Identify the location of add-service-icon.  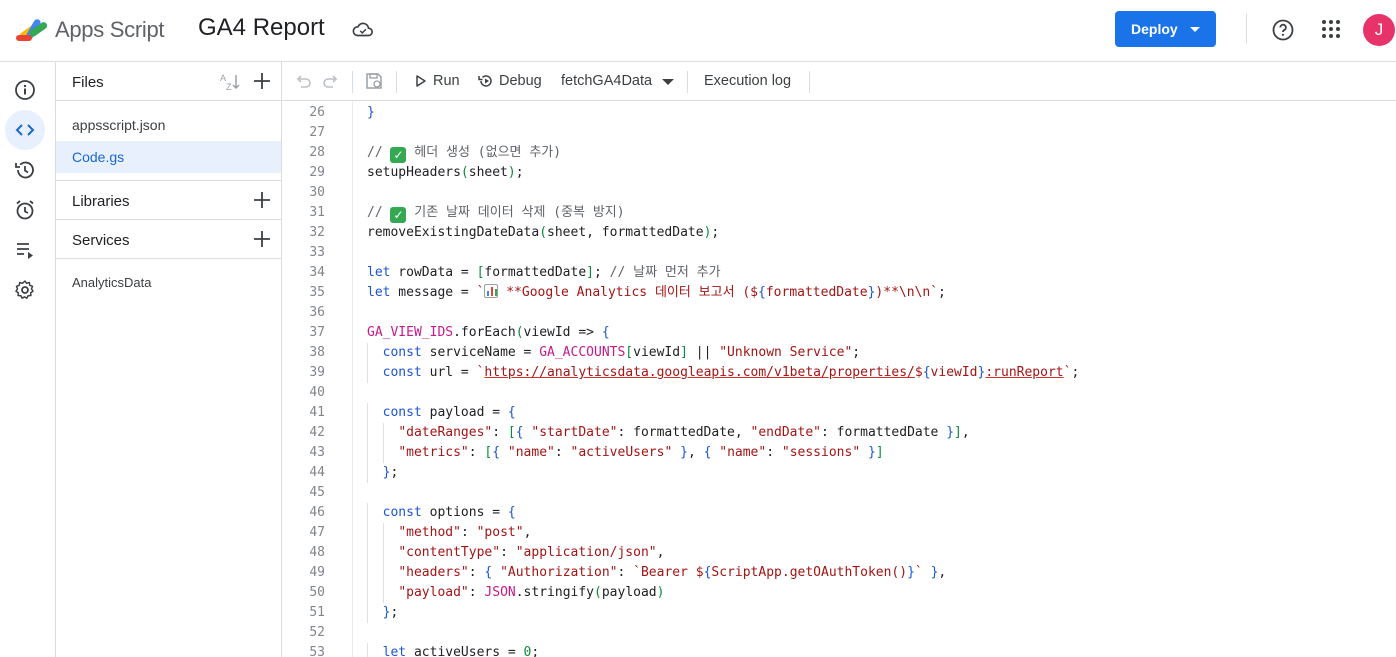
(262, 239).